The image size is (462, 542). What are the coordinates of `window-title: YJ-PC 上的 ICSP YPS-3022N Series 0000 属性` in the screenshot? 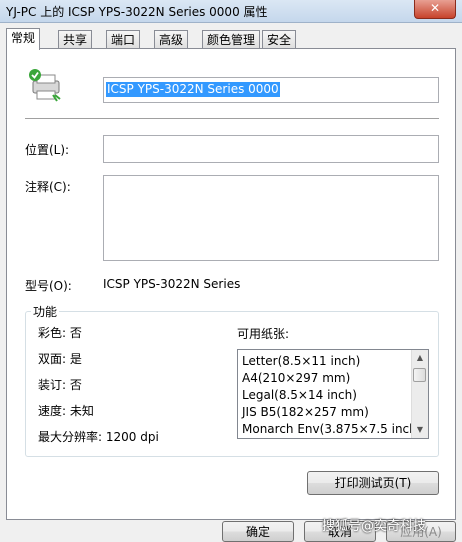 It's located at (137, 12).